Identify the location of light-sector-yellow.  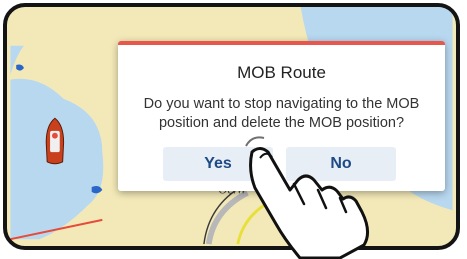
(250, 224).